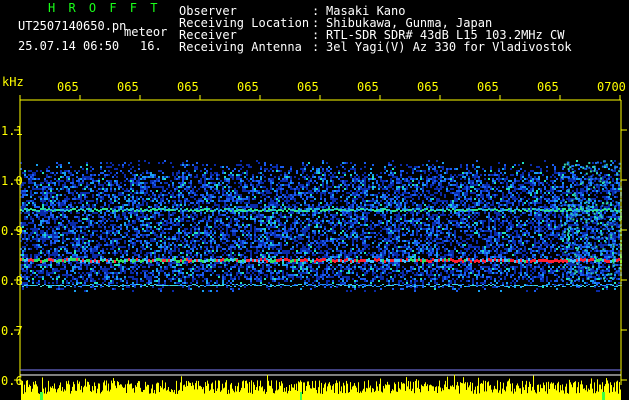 Image resolution: width=629 pixels, height=400 pixels. What do you see at coordinates (321, 387) in the screenshot?
I see `signal-level-bars` at bounding box center [321, 387].